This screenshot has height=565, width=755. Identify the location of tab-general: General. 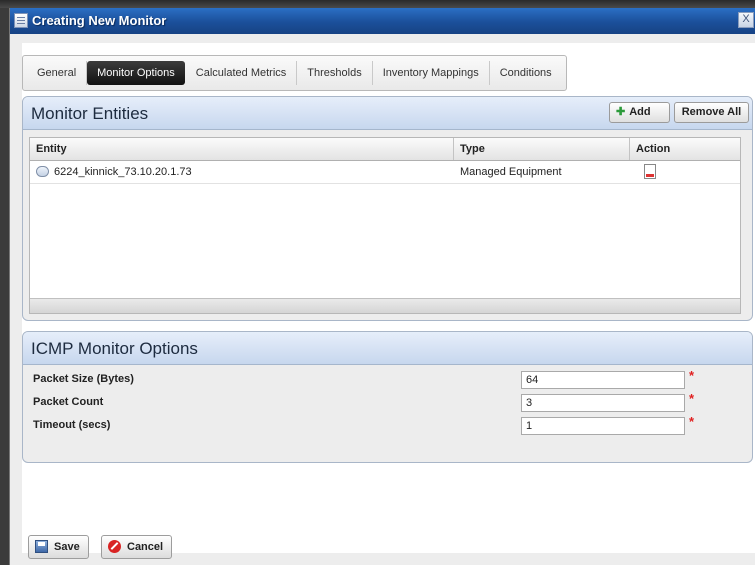
(57, 73).